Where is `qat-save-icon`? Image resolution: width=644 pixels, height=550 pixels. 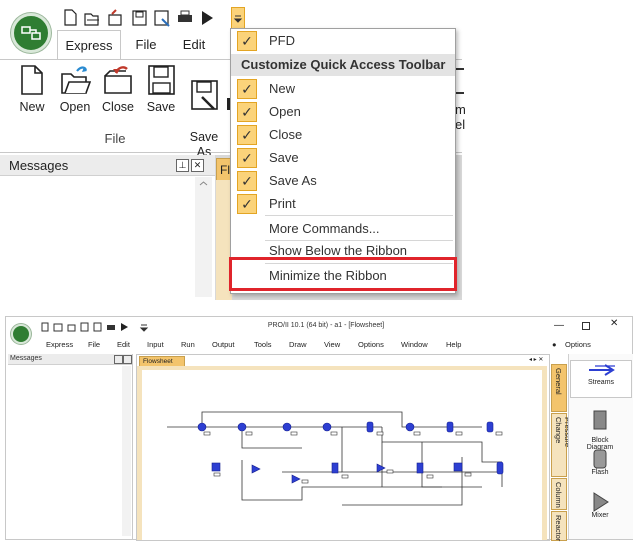 qat-save-icon is located at coordinates (84, 327).